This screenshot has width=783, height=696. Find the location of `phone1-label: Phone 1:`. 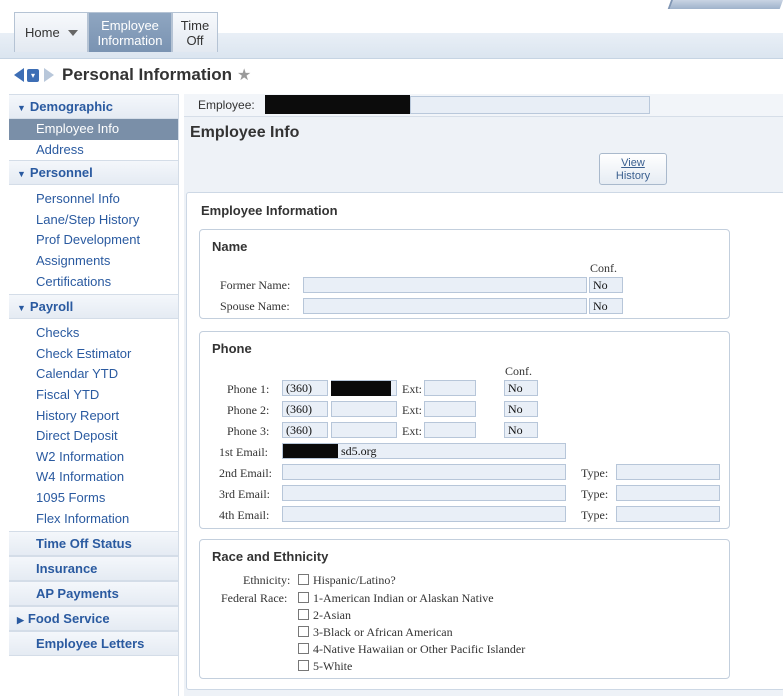

phone1-label: Phone 1: is located at coordinates (248, 389).